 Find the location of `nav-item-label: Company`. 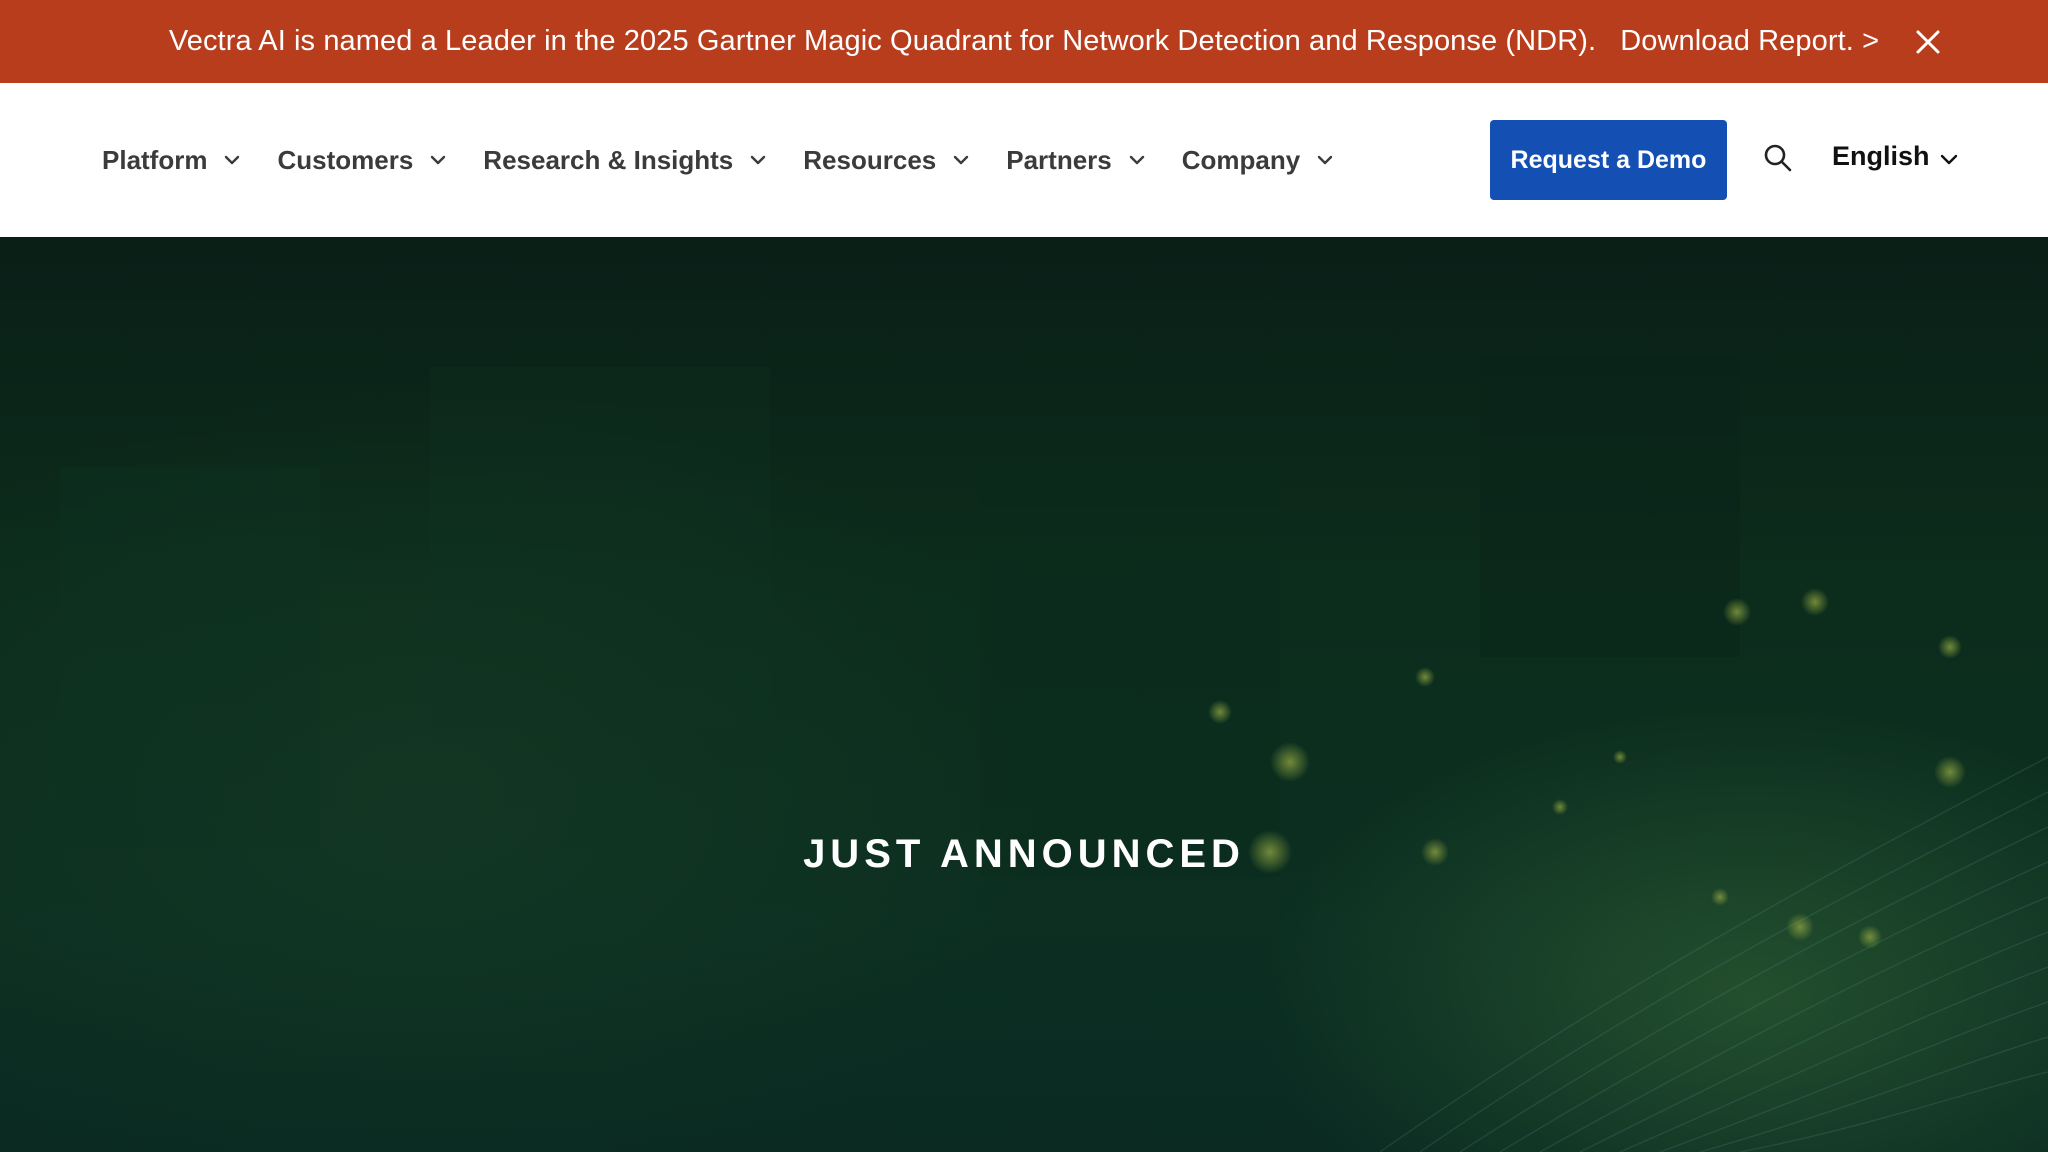

nav-item-label: Company is located at coordinates (1241, 159).